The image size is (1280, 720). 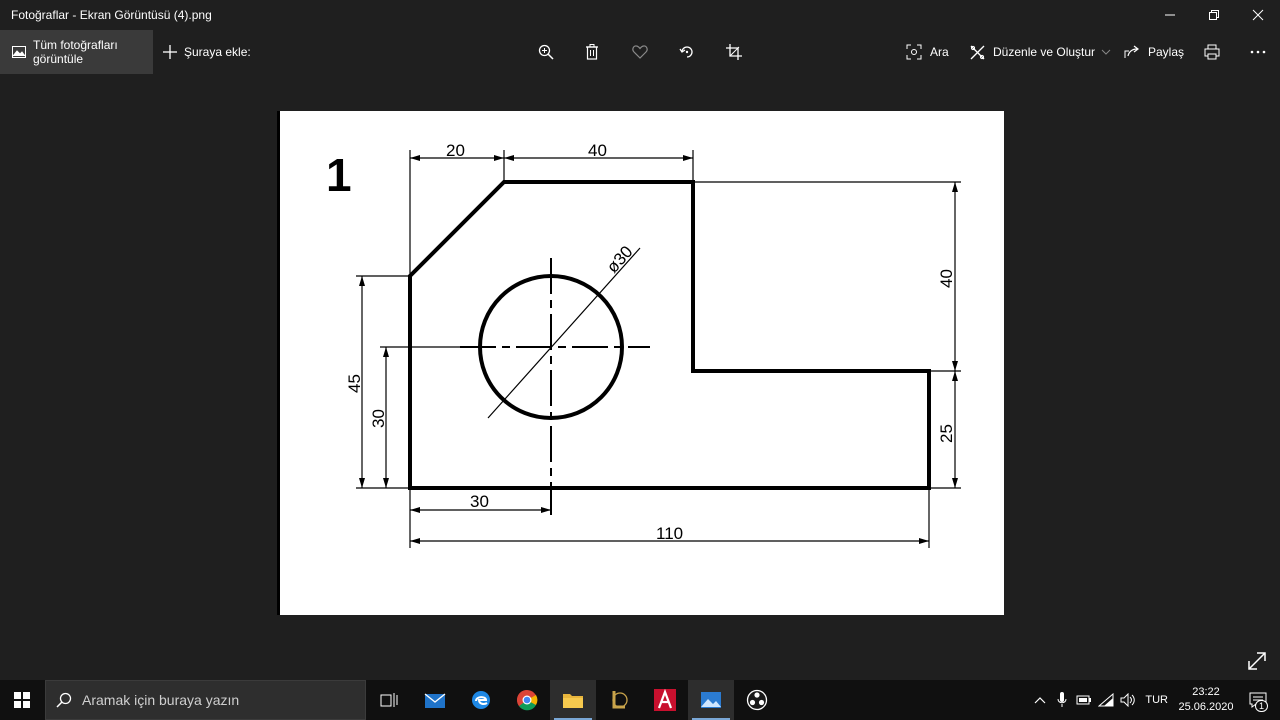 What do you see at coordinates (1131, 51) in the screenshot?
I see `share-icon` at bounding box center [1131, 51].